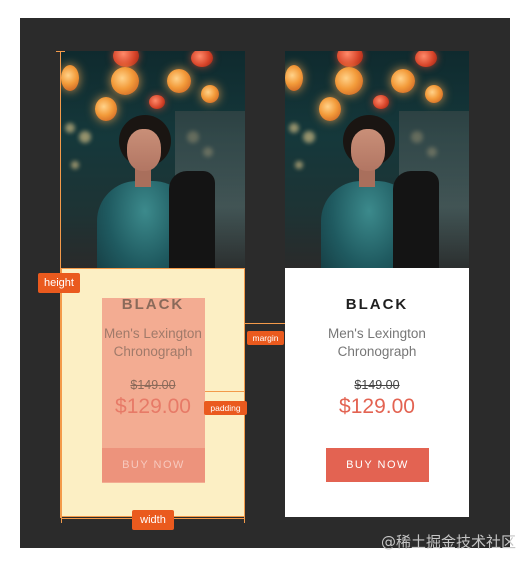 This screenshot has height=570, width=530. What do you see at coordinates (377, 159) in the screenshot?
I see `product-image` at bounding box center [377, 159].